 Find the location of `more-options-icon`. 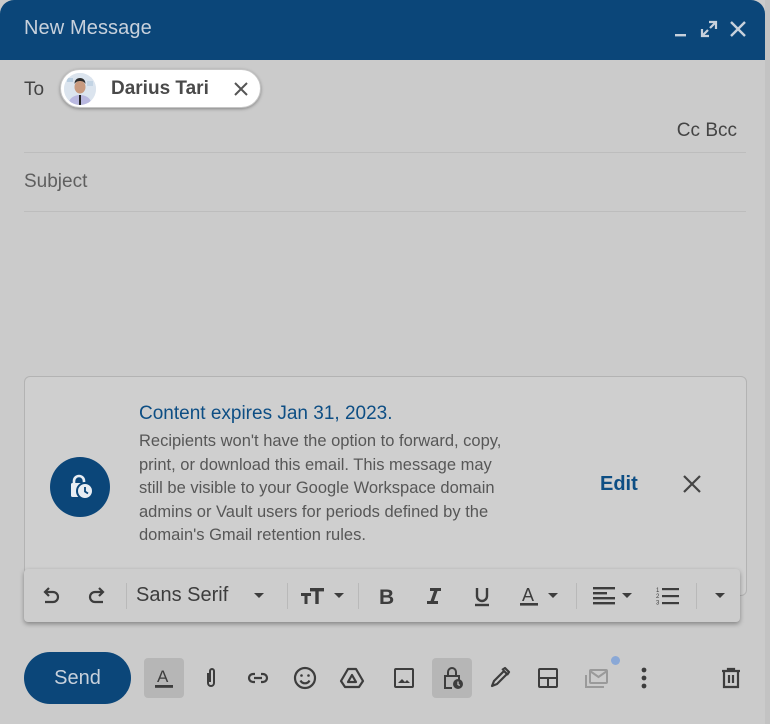

more-options-icon is located at coordinates (644, 678).